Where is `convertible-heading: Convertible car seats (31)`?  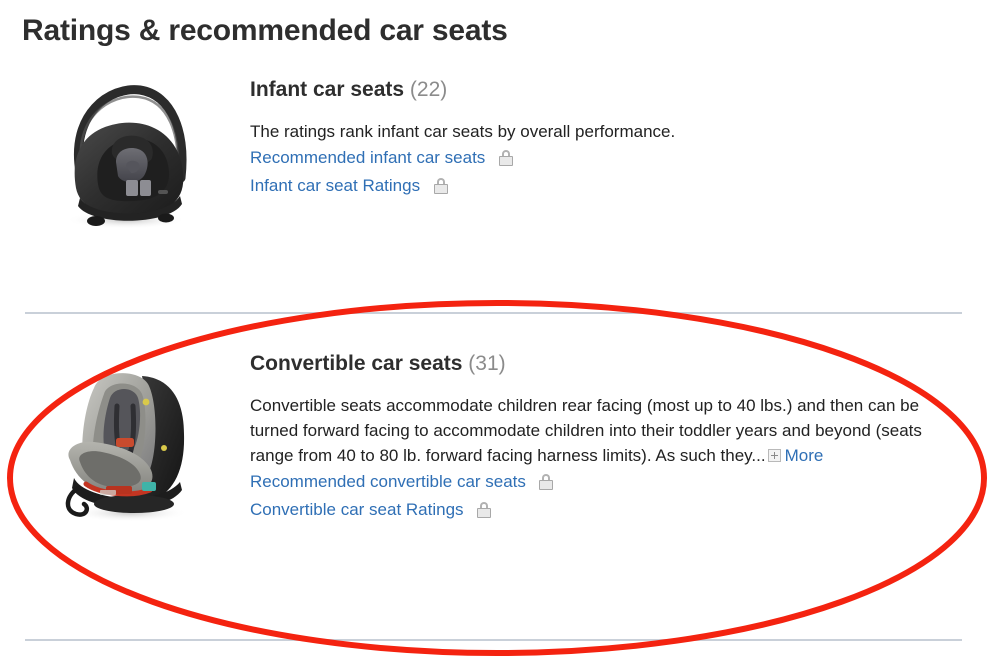 convertible-heading: Convertible car seats (31) is located at coordinates (625, 363).